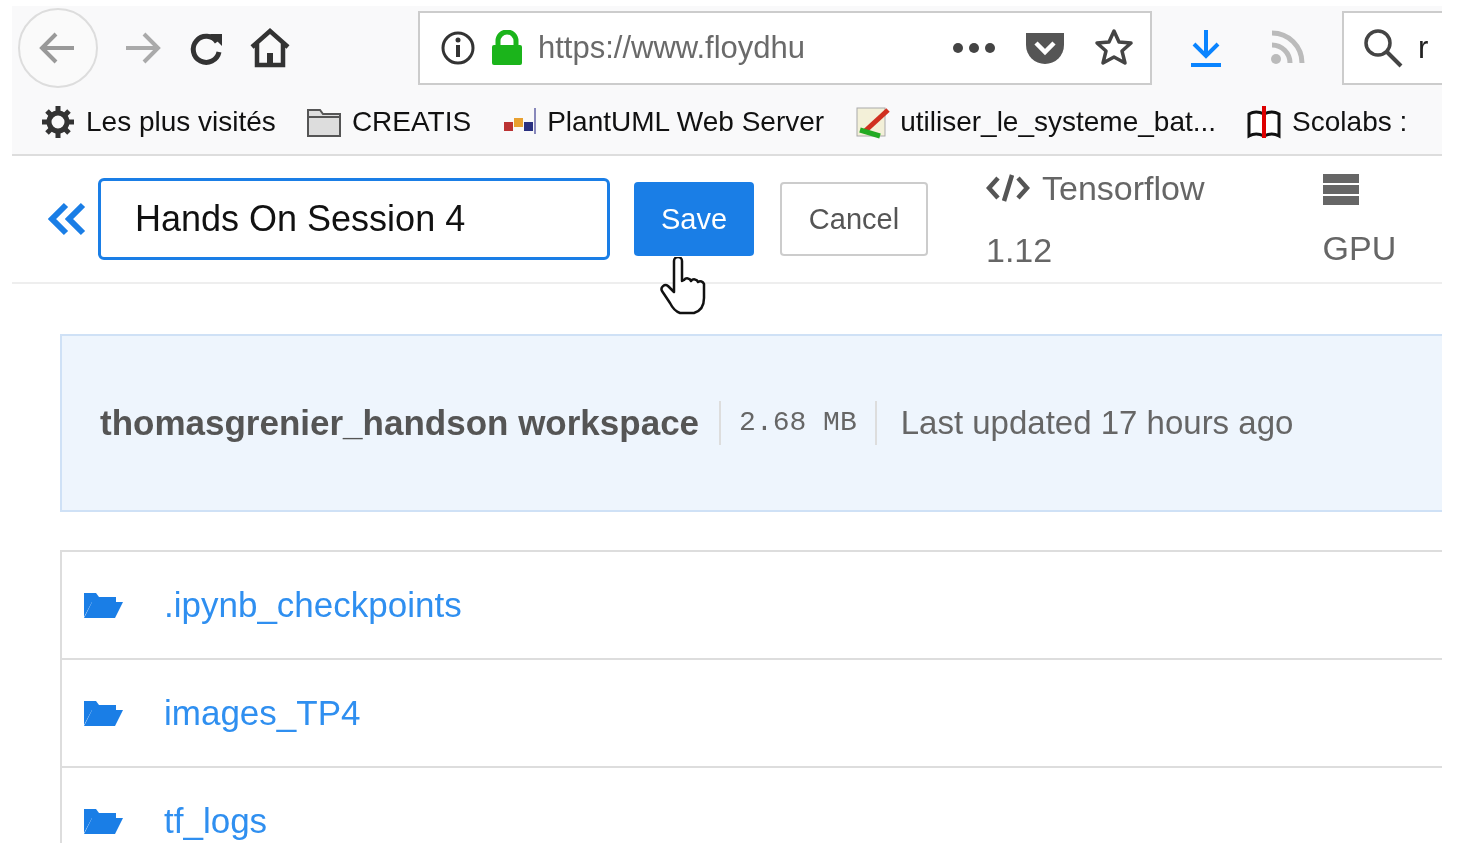  Describe the element at coordinates (158, 122) in the screenshot. I see `bookmark: Les plus visités` at that location.